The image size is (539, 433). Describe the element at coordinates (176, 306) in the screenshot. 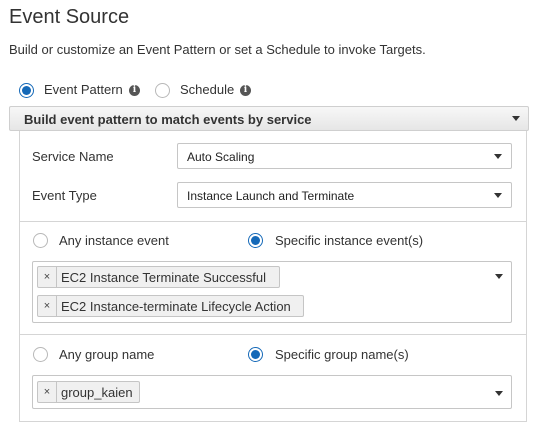

I see `tag-label: EC2 Instance-terminate Lifecycle Action` at that location.